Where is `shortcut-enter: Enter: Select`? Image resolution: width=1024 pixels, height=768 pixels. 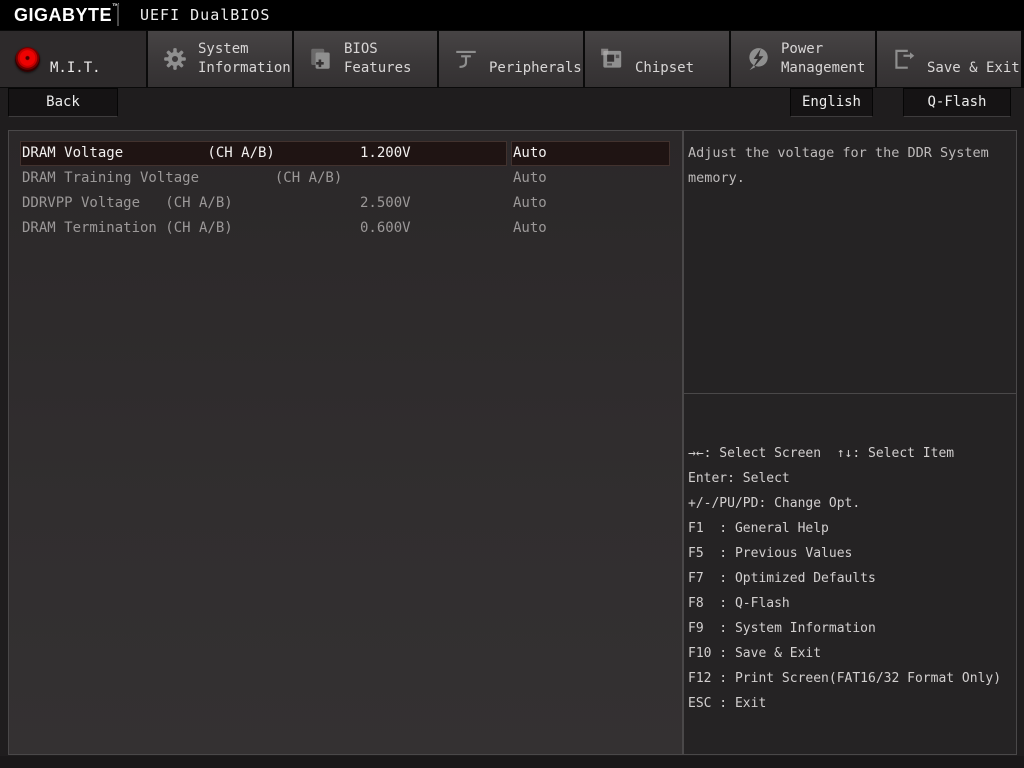 shortcut-enter: Enter: Select is located at coordinates (739, 478).